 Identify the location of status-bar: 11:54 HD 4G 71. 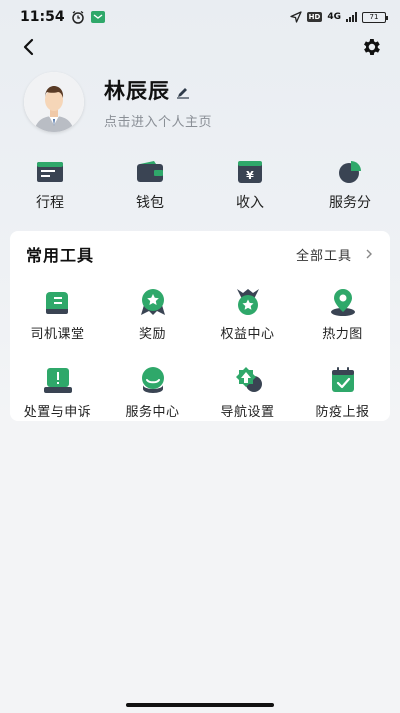
(200, 17).